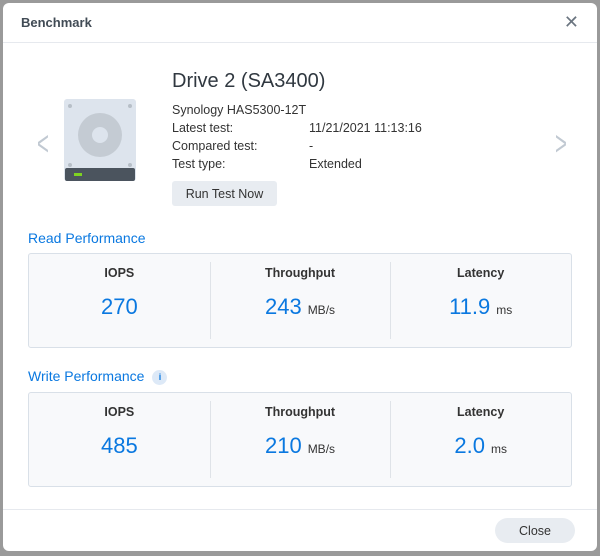 The width and height of the screenshot is (600, 556). Describe the element at coordinates (119, 306) in the screenshot. I see `metric-value: 270` at that location.